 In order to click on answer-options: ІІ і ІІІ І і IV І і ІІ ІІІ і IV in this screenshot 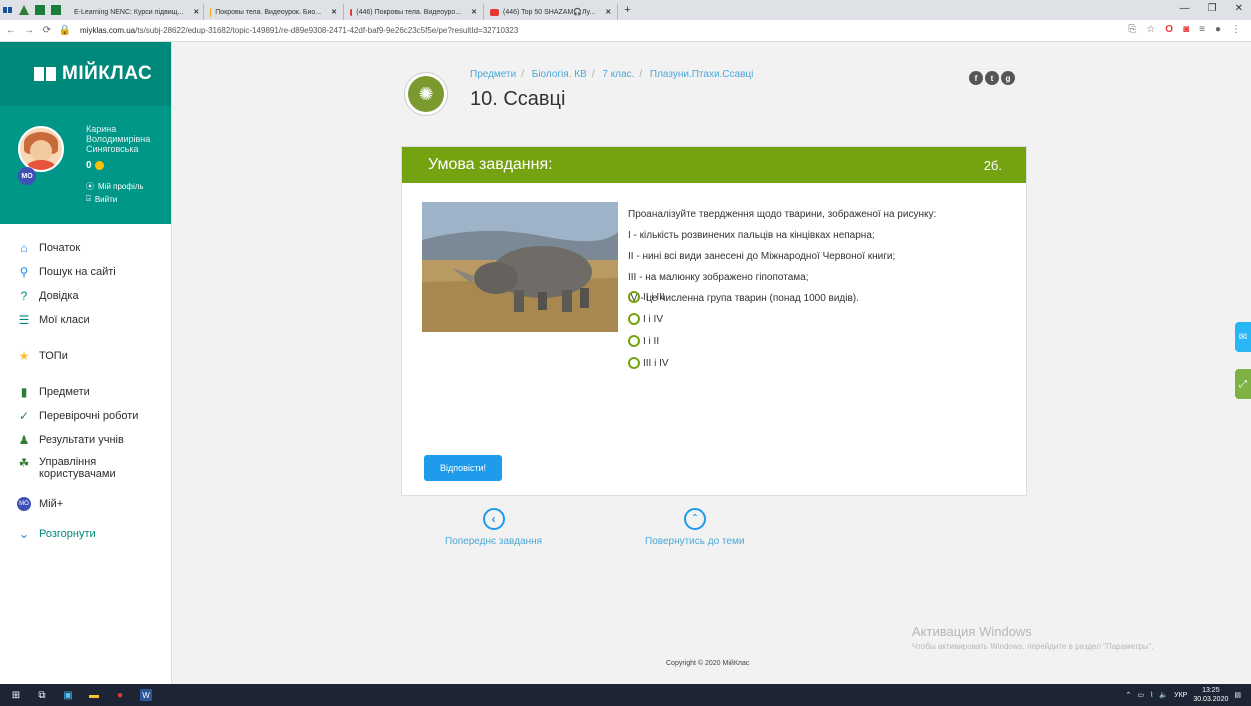, I will do `click(648, 330)`.